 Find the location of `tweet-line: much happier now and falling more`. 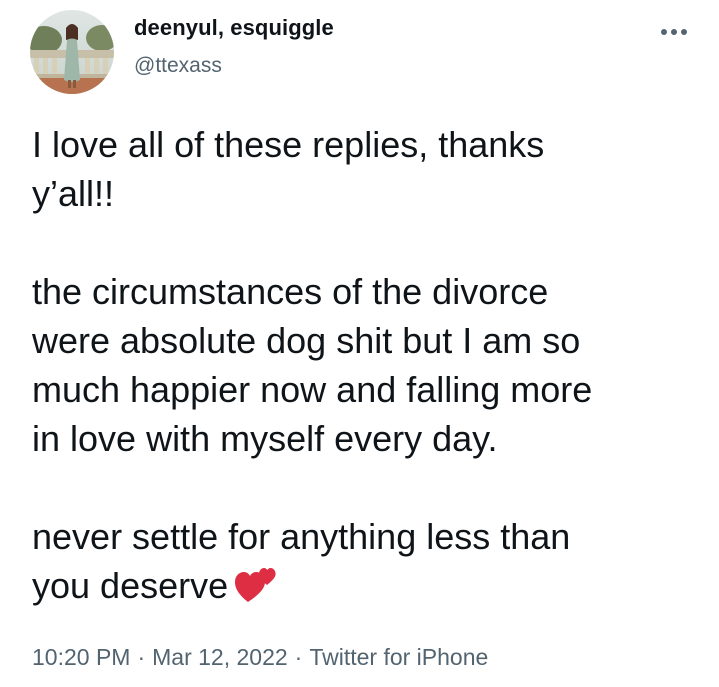

tweet-line: much happier now and falling more is located at coordinates (312, 389).